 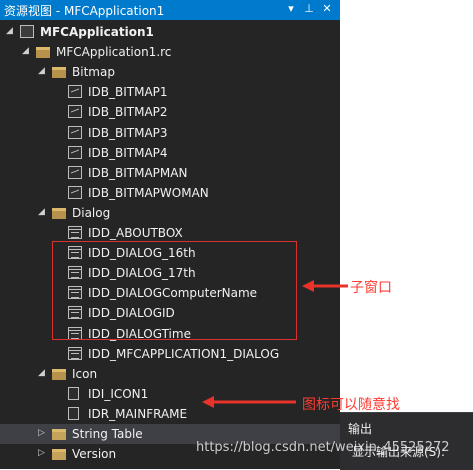 What do you see at coordinates (170, 32) in the screenshot?
I see `tree-item: ◢ MFCApplication1` at bounding box center [170, 32].